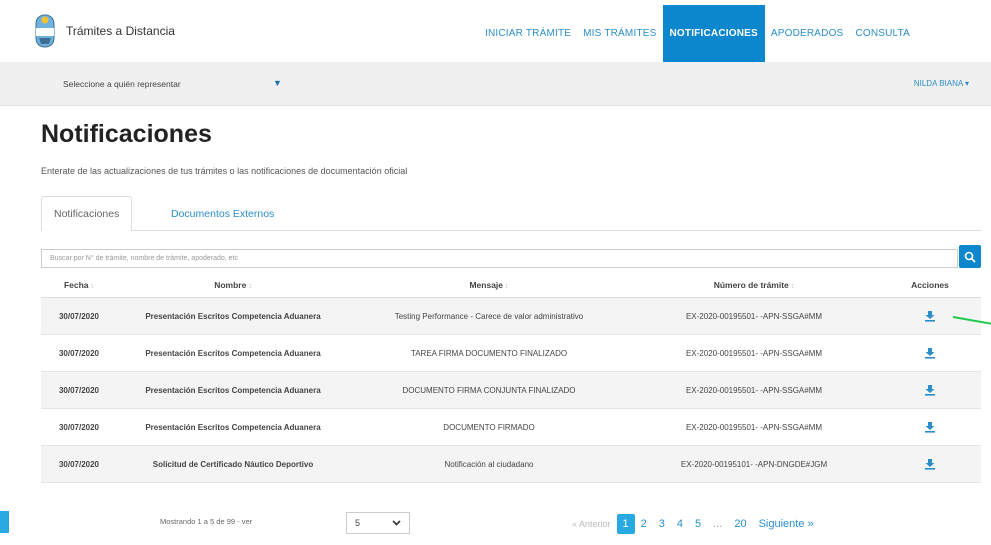 The height and width of the screenshot is (545, 991). I want to click on tab-bar: Notificaciones Documentos Externos, so click(511, 213).